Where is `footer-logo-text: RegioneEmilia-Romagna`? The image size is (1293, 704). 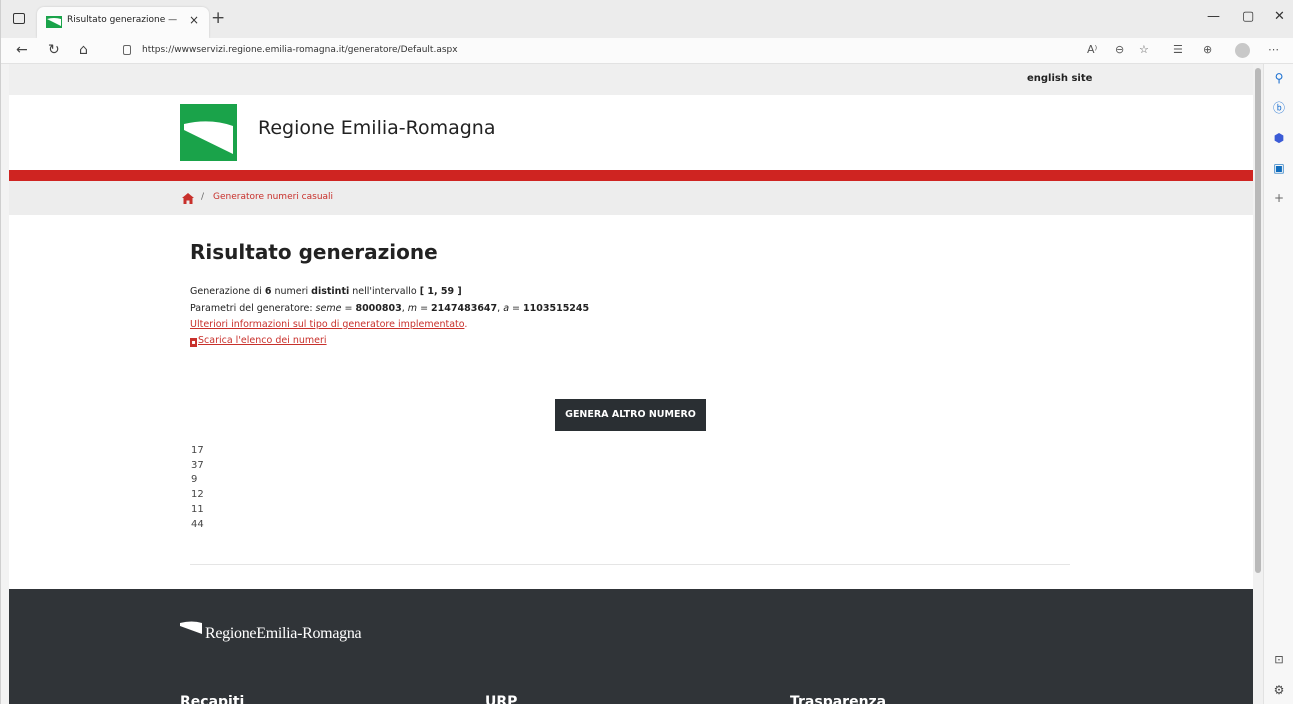
footer-logo-text: RegioneEmilia-Romagna is located at coordinates (283, 633).